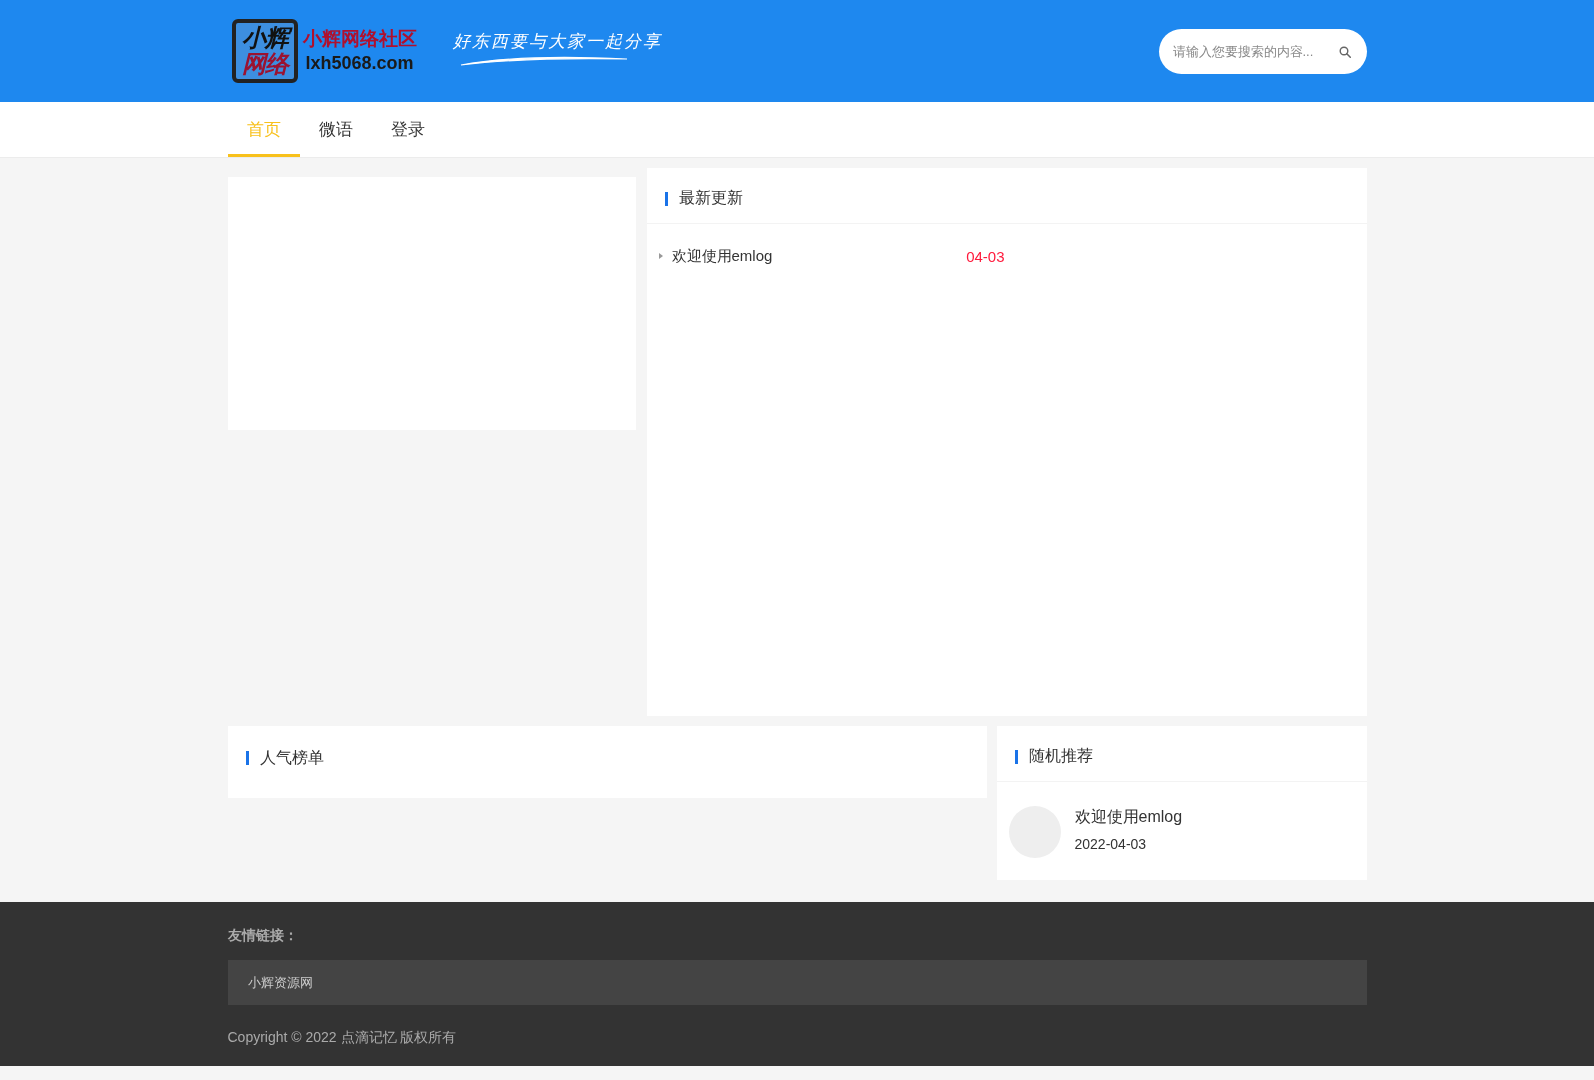  What do you see at coordinates (360, 63) in the screenshot?
I see `logo-domain: lxh5068.com` at bounding box center [360, 63].